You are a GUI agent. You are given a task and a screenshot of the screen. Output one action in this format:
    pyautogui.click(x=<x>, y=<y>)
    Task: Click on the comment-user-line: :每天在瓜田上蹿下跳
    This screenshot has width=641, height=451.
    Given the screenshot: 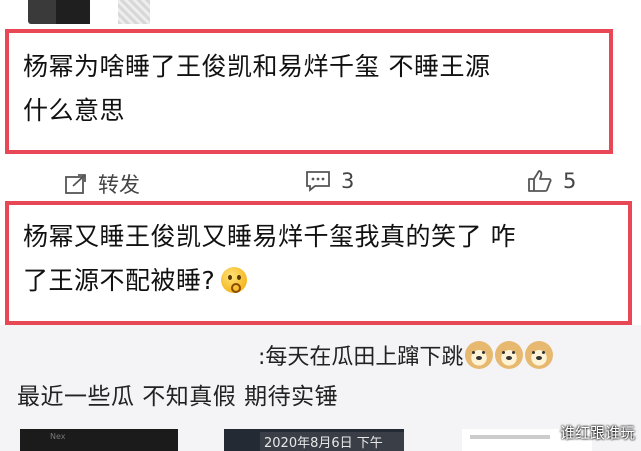 What is the action you would take?
    pyautogui.click(x=406, y=355)
    